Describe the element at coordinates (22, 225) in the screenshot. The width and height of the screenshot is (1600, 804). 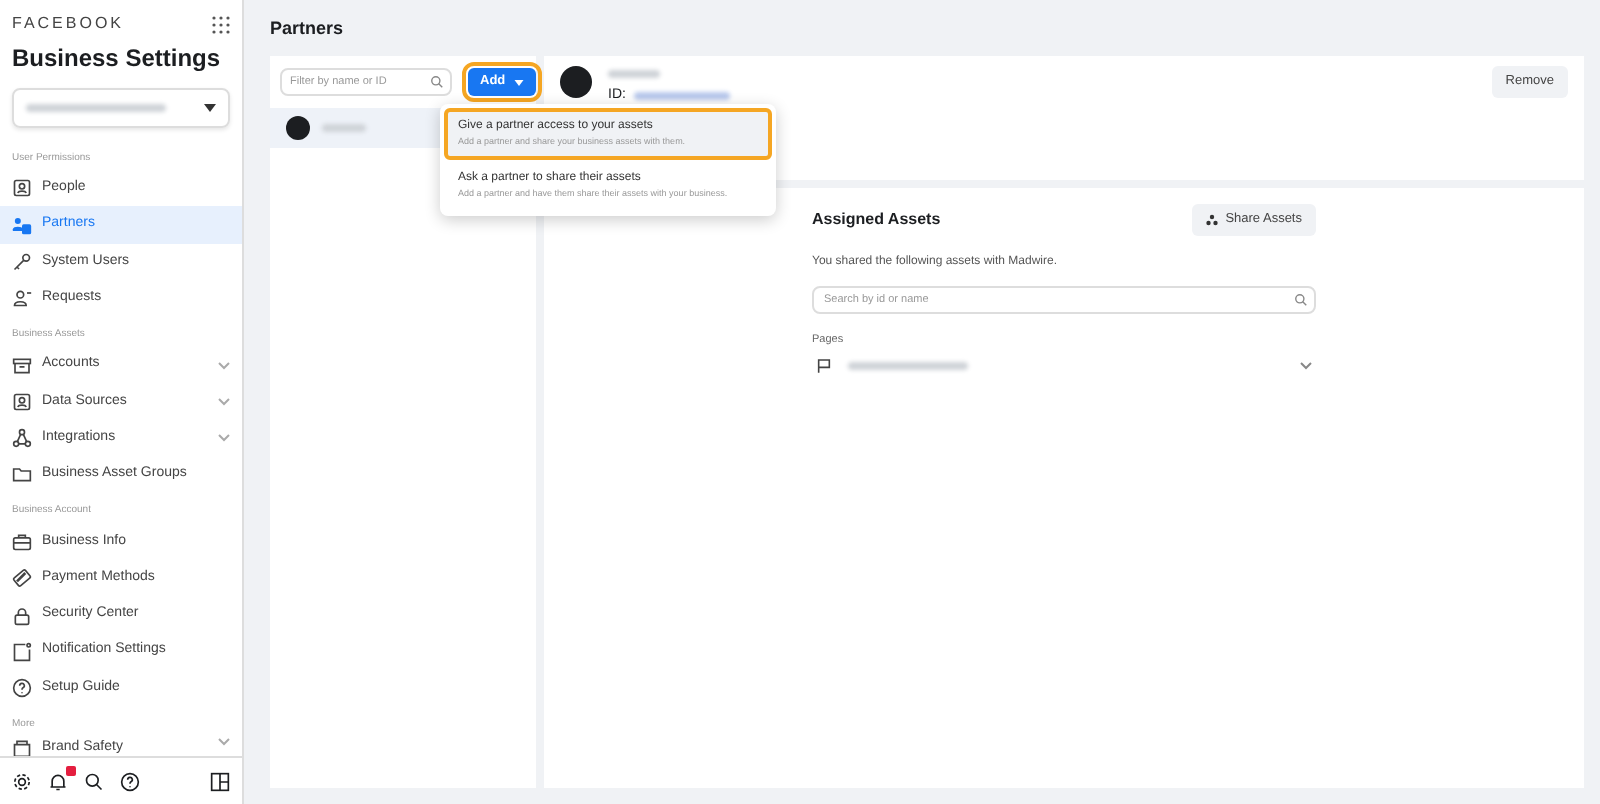
I see `people-icon` at that location.